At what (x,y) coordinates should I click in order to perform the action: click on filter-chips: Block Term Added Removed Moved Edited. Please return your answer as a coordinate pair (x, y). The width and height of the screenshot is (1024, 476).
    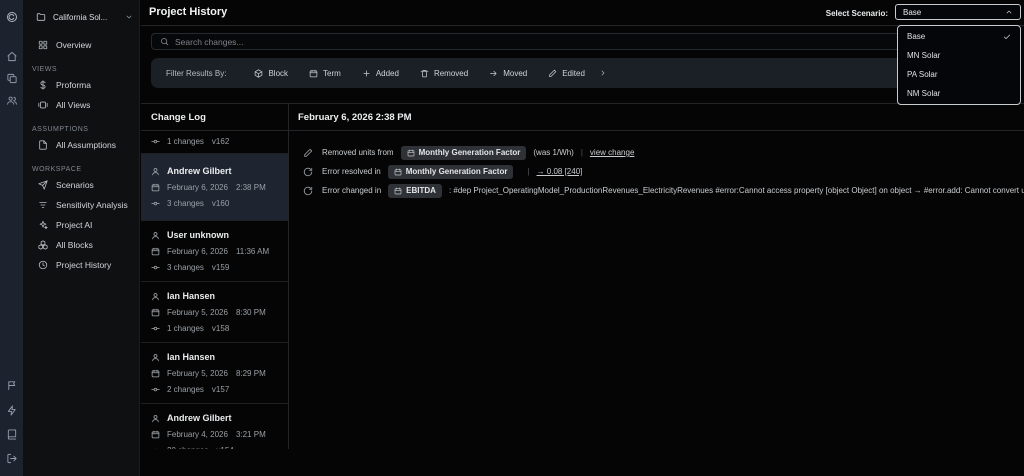
    Looking at the image, I should click on (419, 73).